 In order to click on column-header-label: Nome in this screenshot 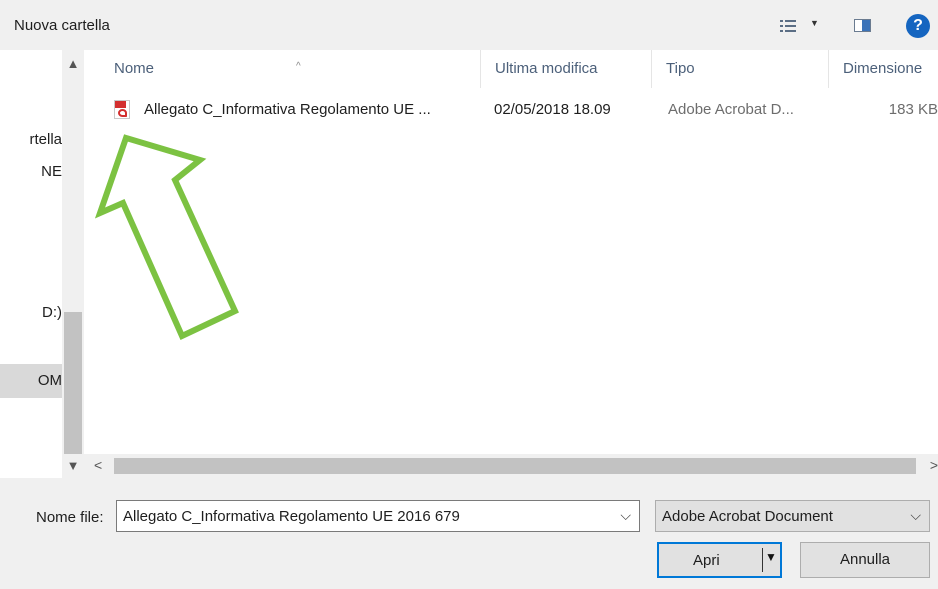, I will do `click(134, 68)`.